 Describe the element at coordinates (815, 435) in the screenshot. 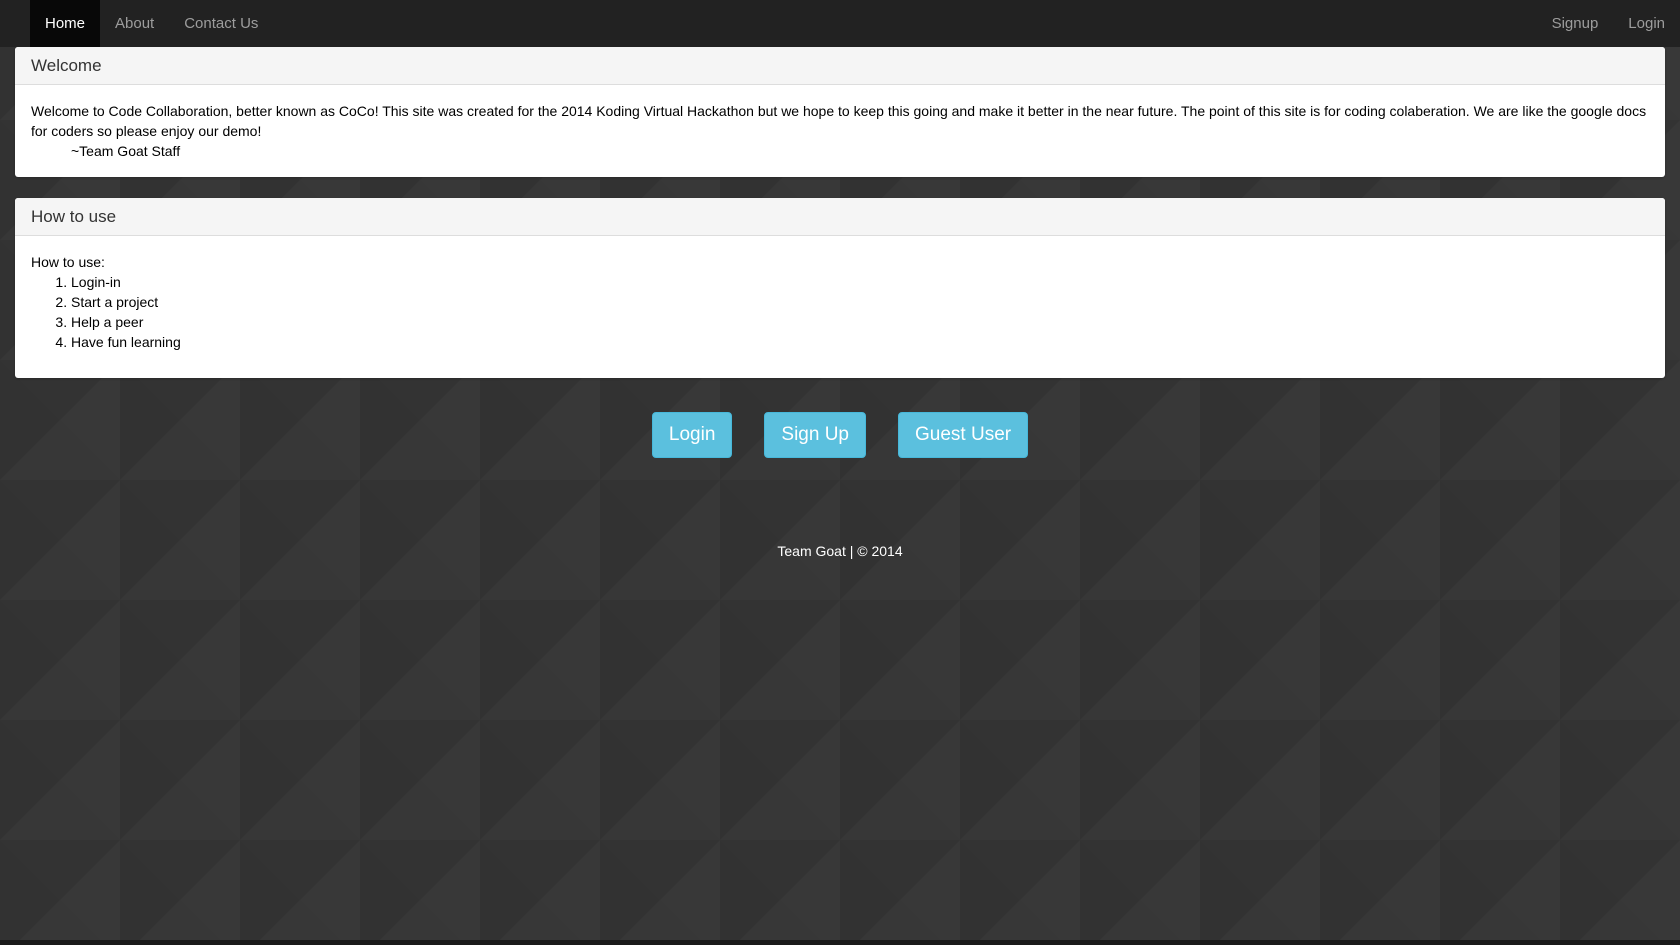

I see `signup-button: Sign Up` at that location.